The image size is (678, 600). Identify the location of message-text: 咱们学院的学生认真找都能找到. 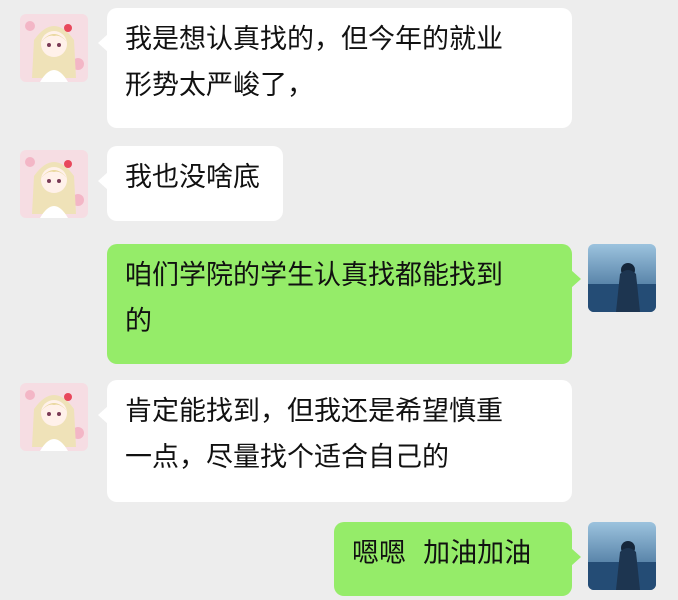
(314, 275).